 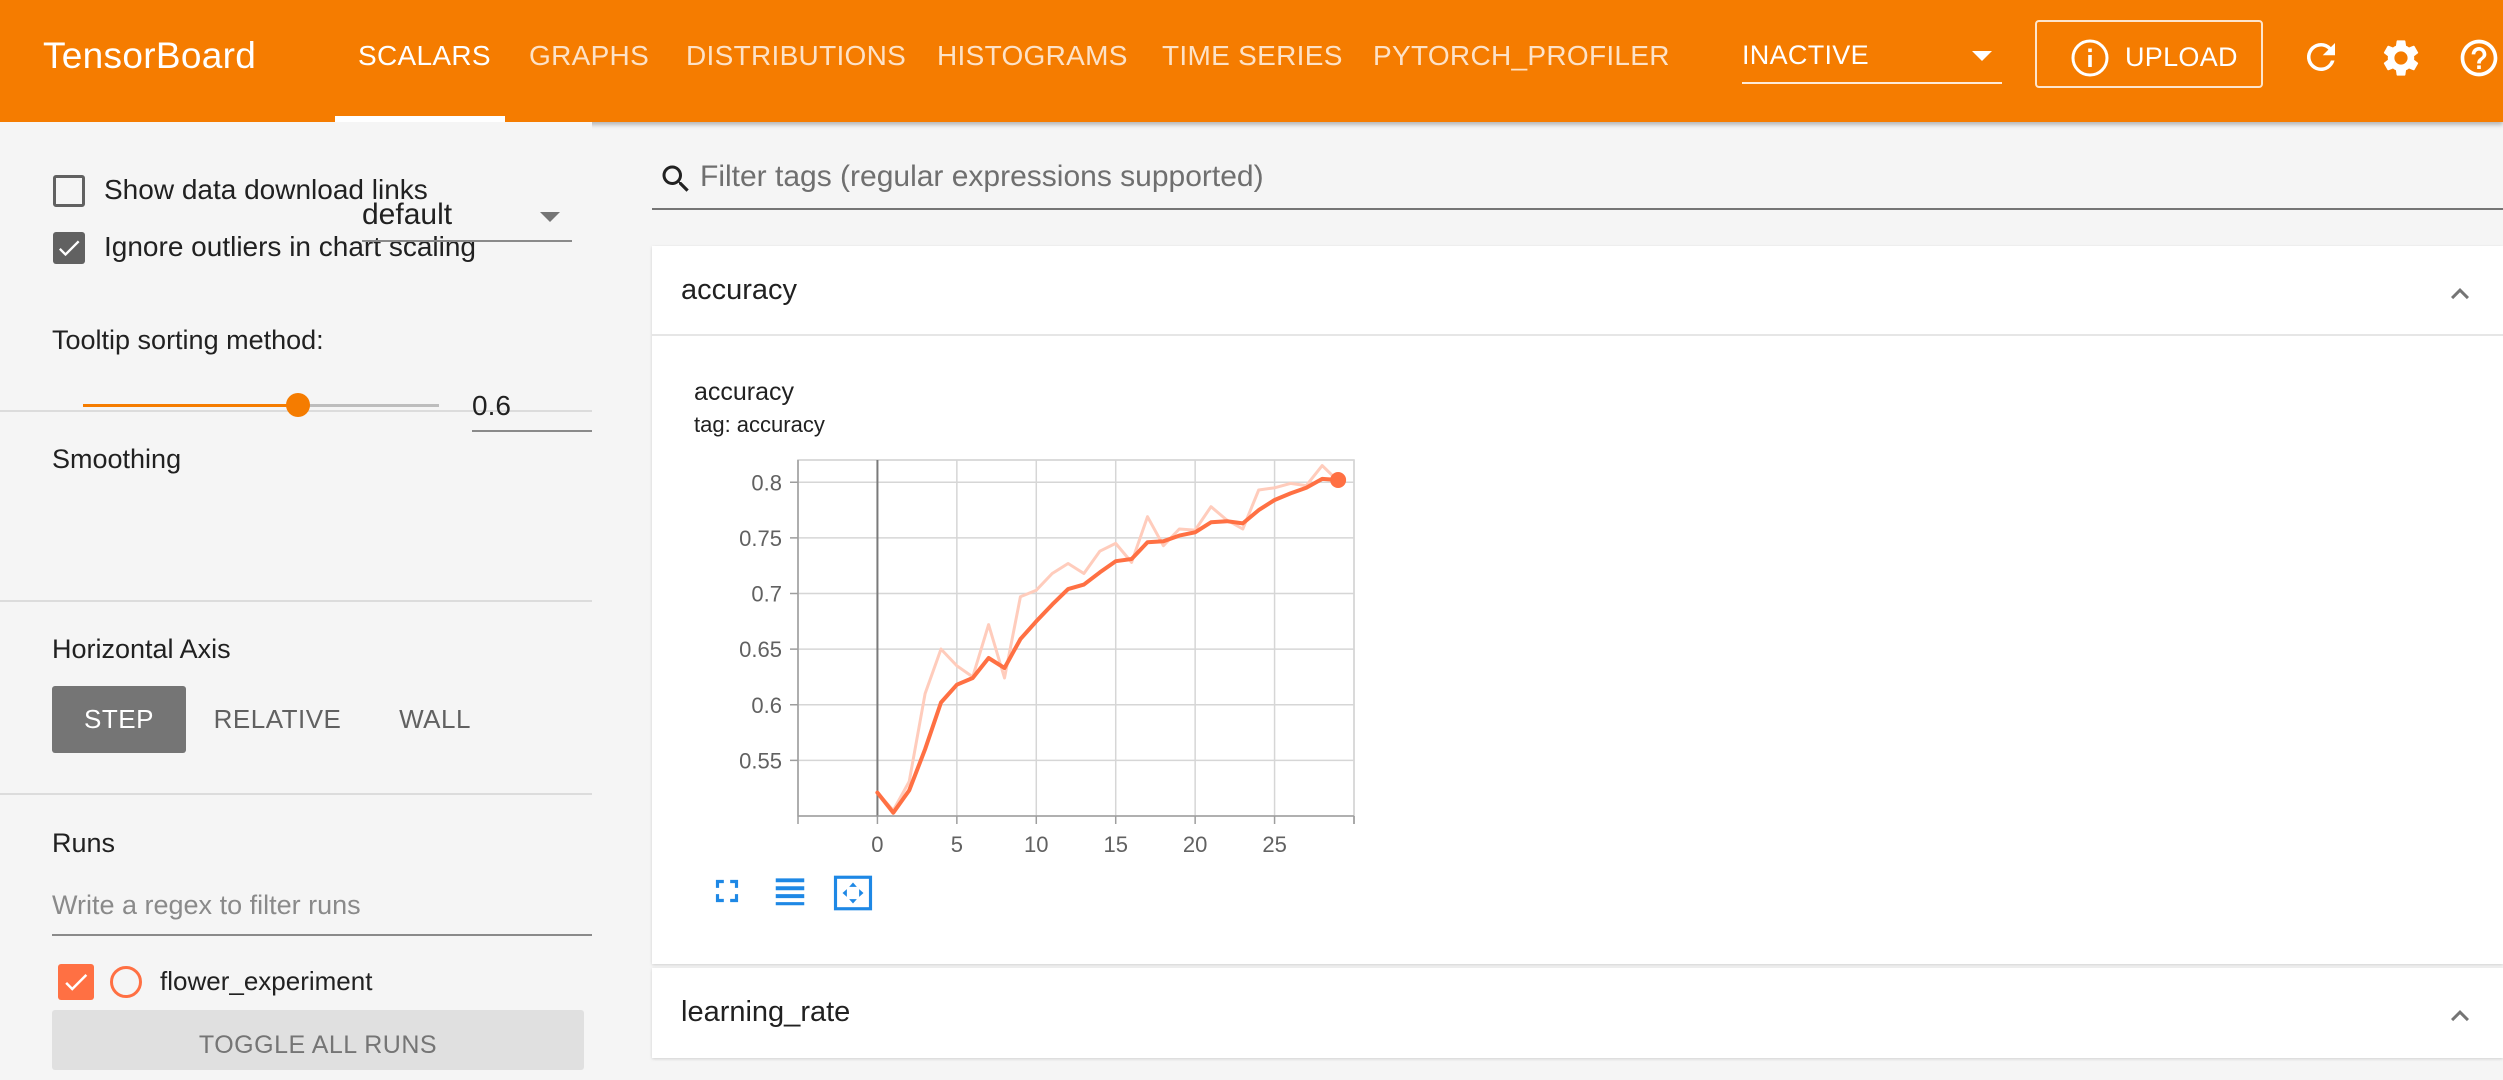 What do you see at coordinates (1107, 646) in the screenshot?
I see `series-line-smoothed` at bounding box center [1107, 646].